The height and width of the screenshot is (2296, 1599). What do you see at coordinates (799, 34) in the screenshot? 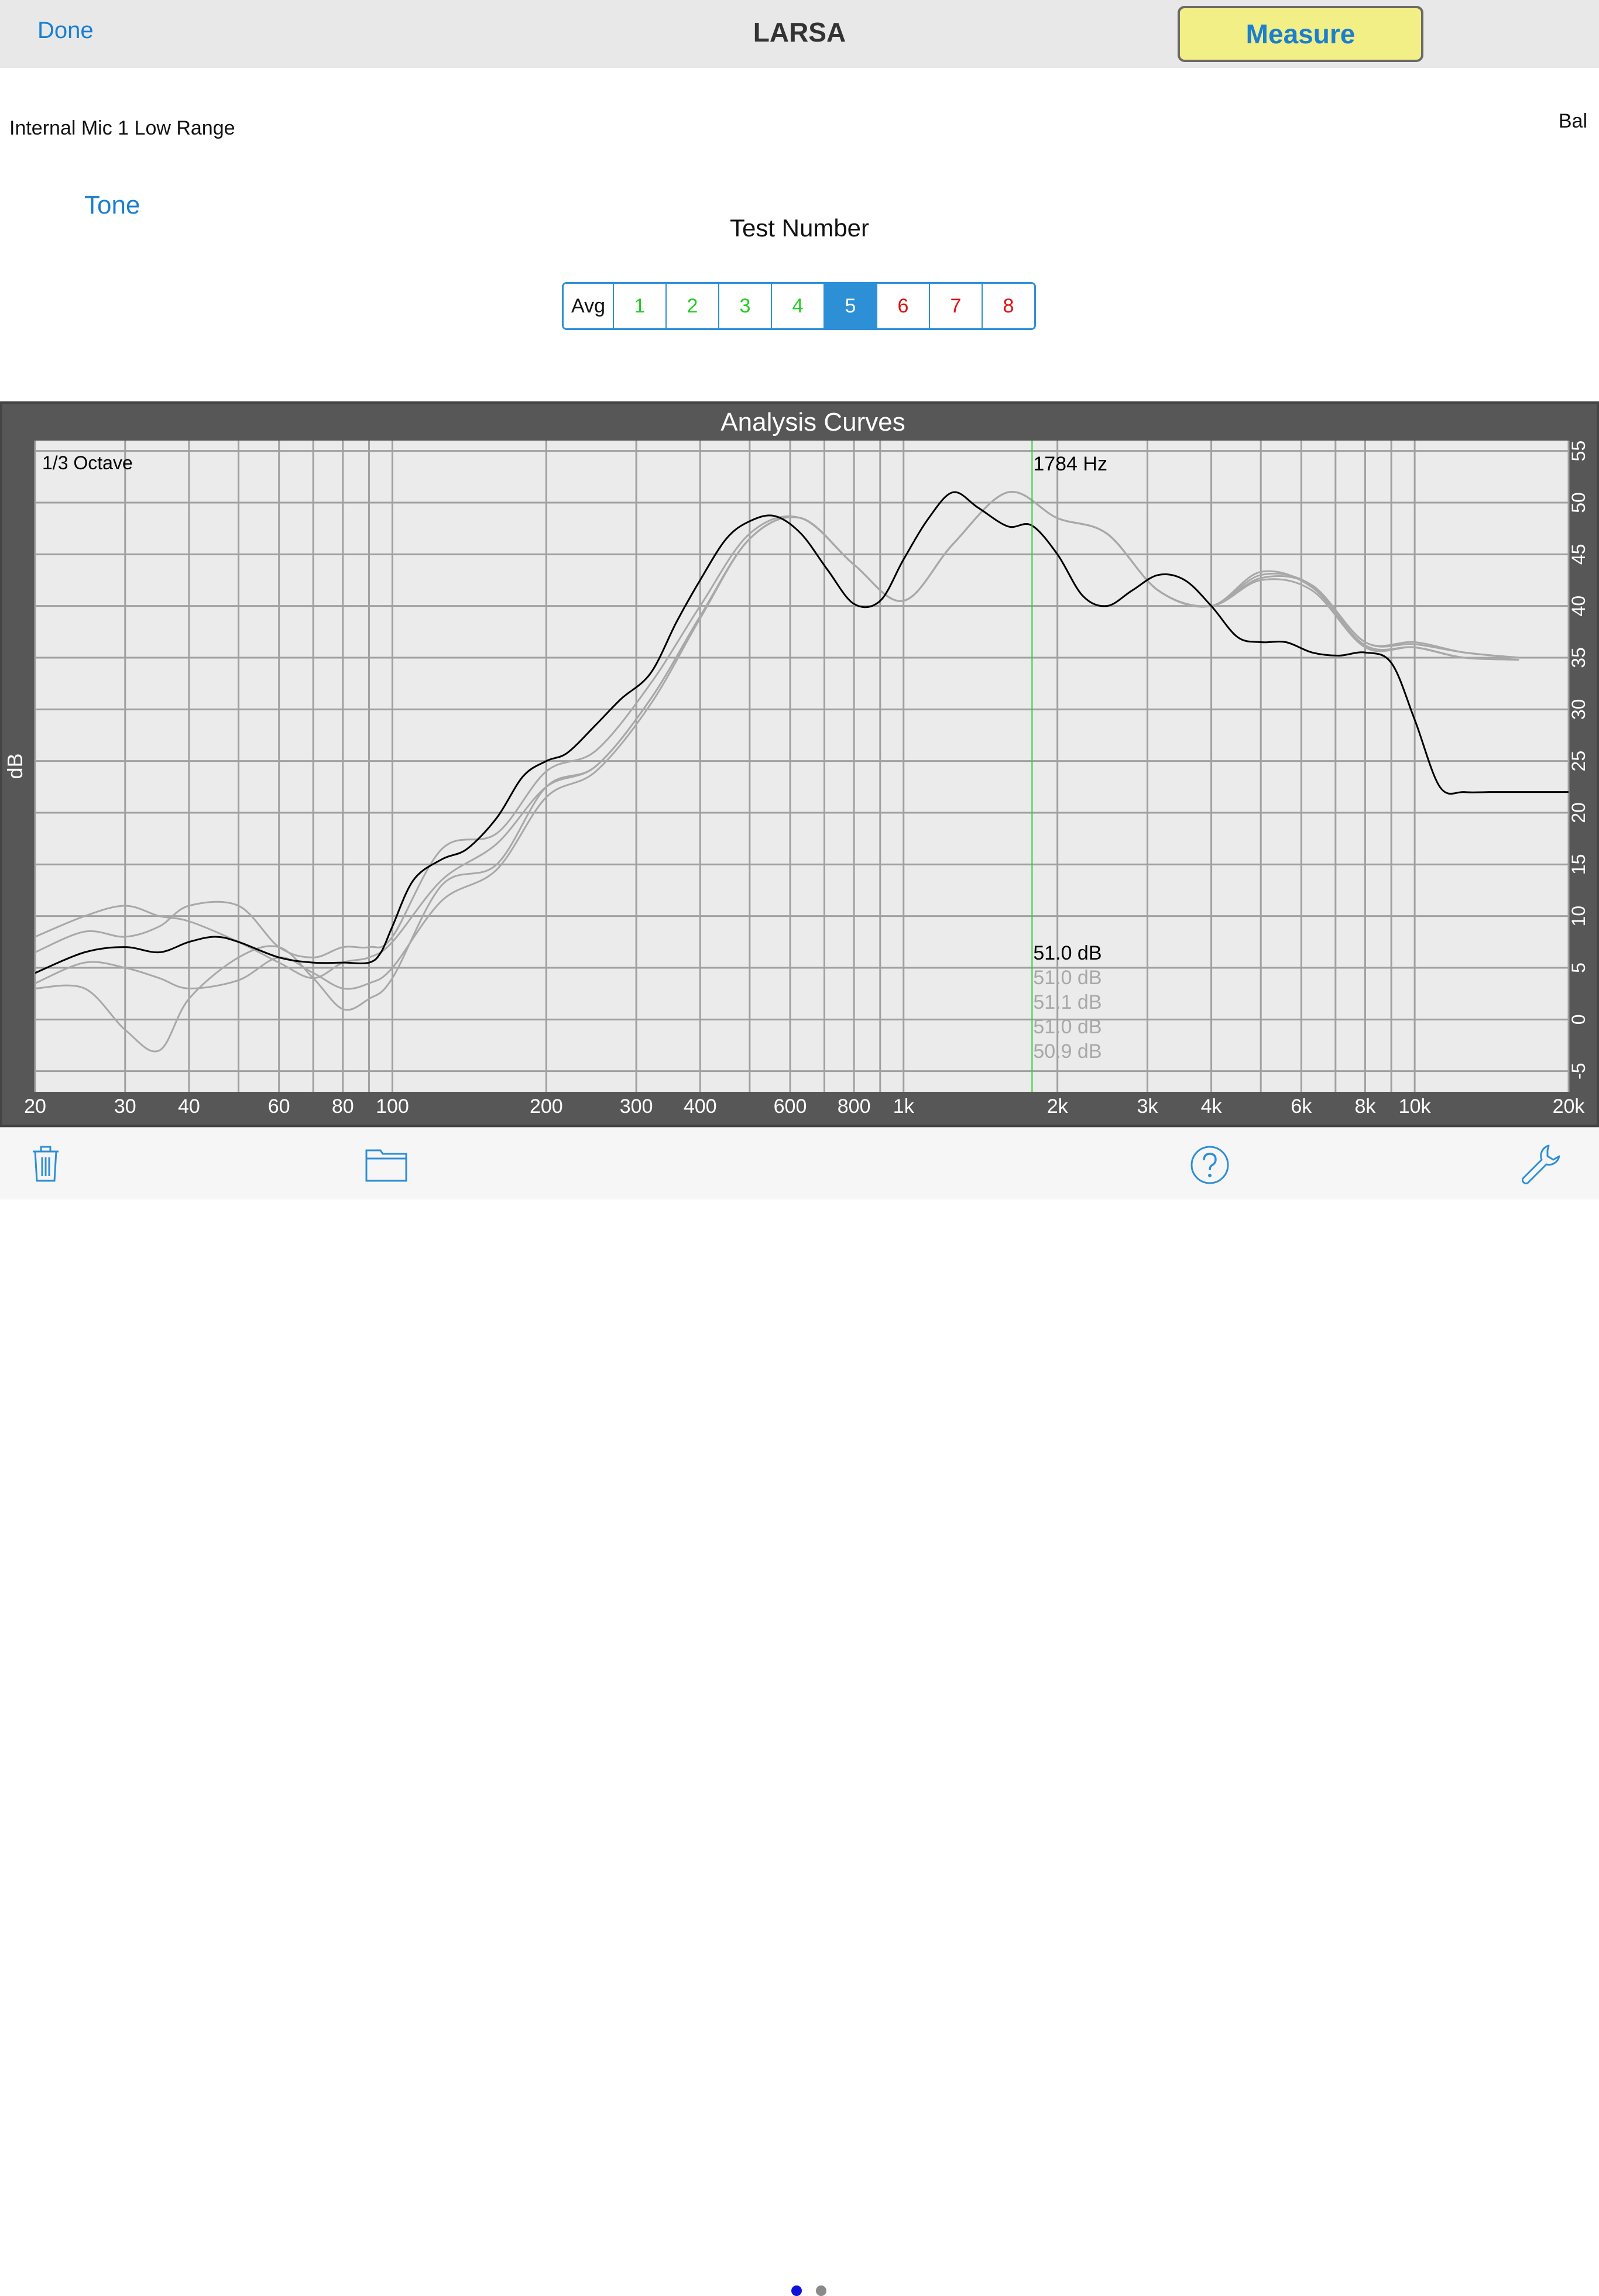
I see `navigation-bar: Done LARSA Measure` at bounding box center [799, 34].